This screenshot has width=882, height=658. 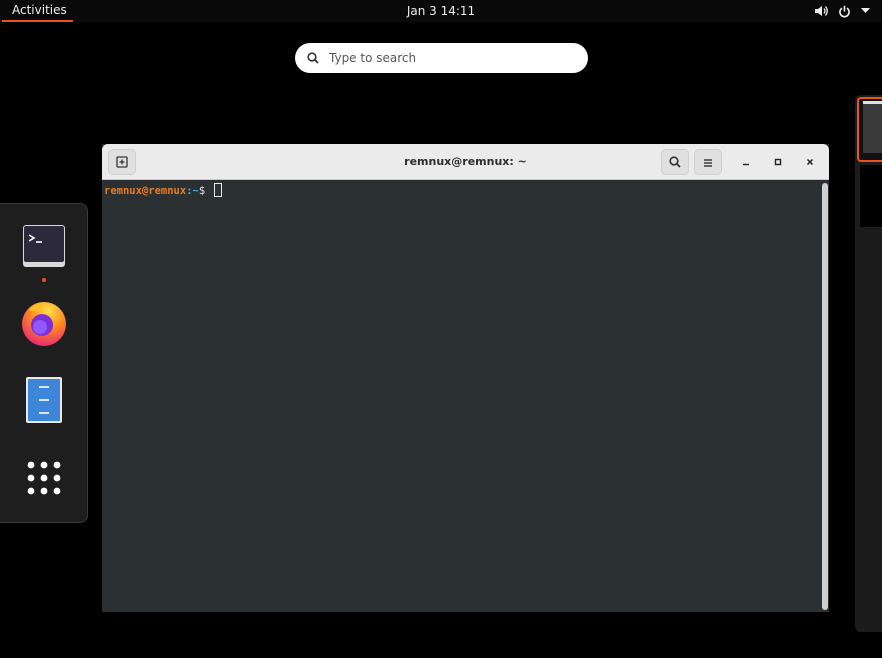 I want to click on prompt-symbol: $, so click(x=202, y=191).